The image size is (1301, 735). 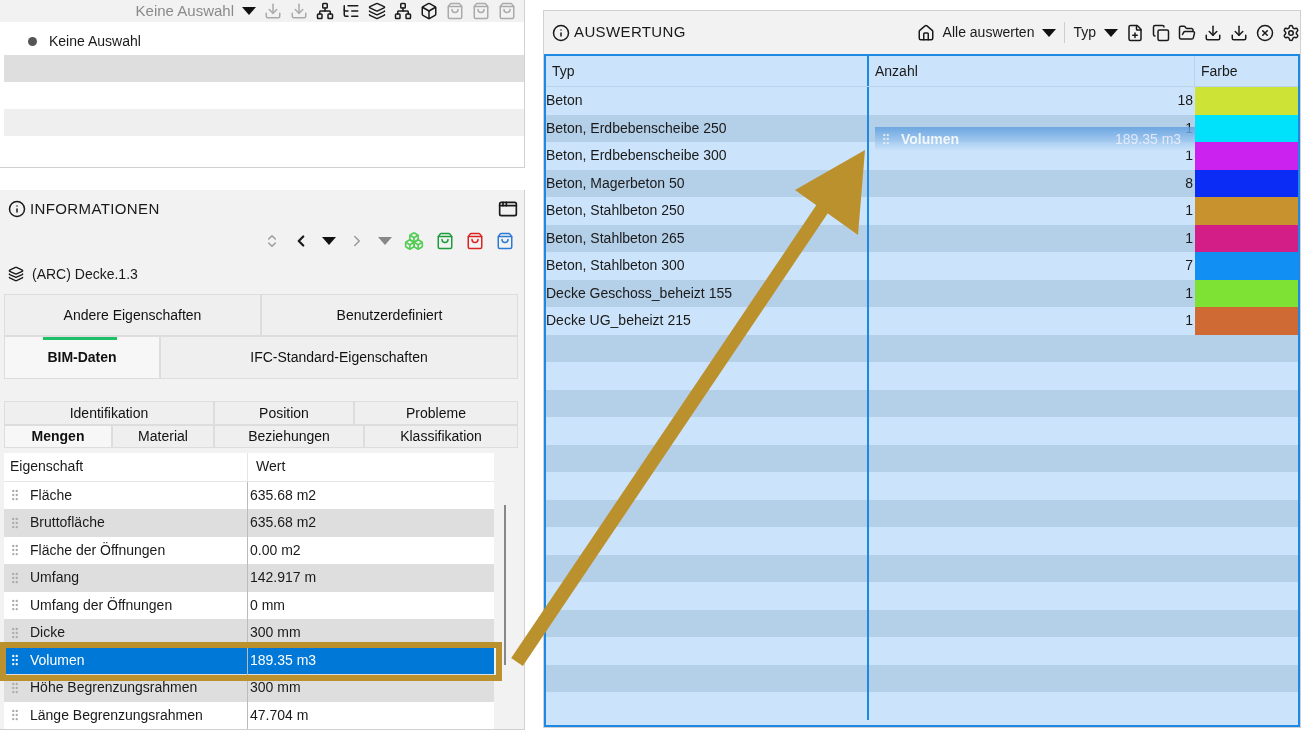 I want to click on list-item-label: Keine Auswahl, so click(x=95, y=41).